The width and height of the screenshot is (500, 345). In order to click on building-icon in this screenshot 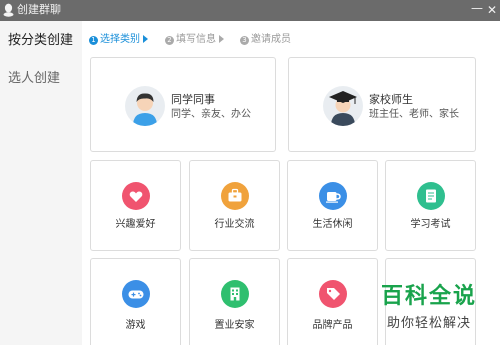, I will do `click(235, 294)`.